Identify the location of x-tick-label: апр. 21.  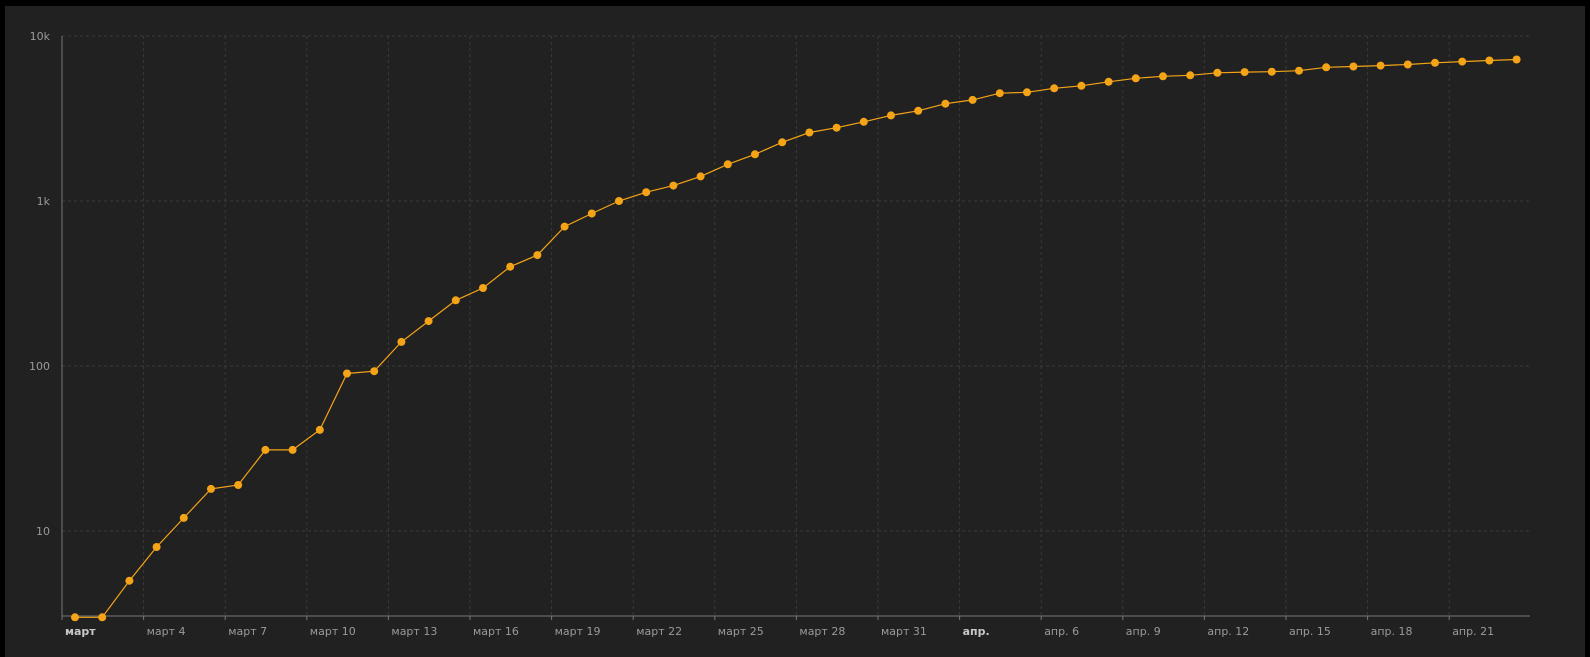
(1473, 631).